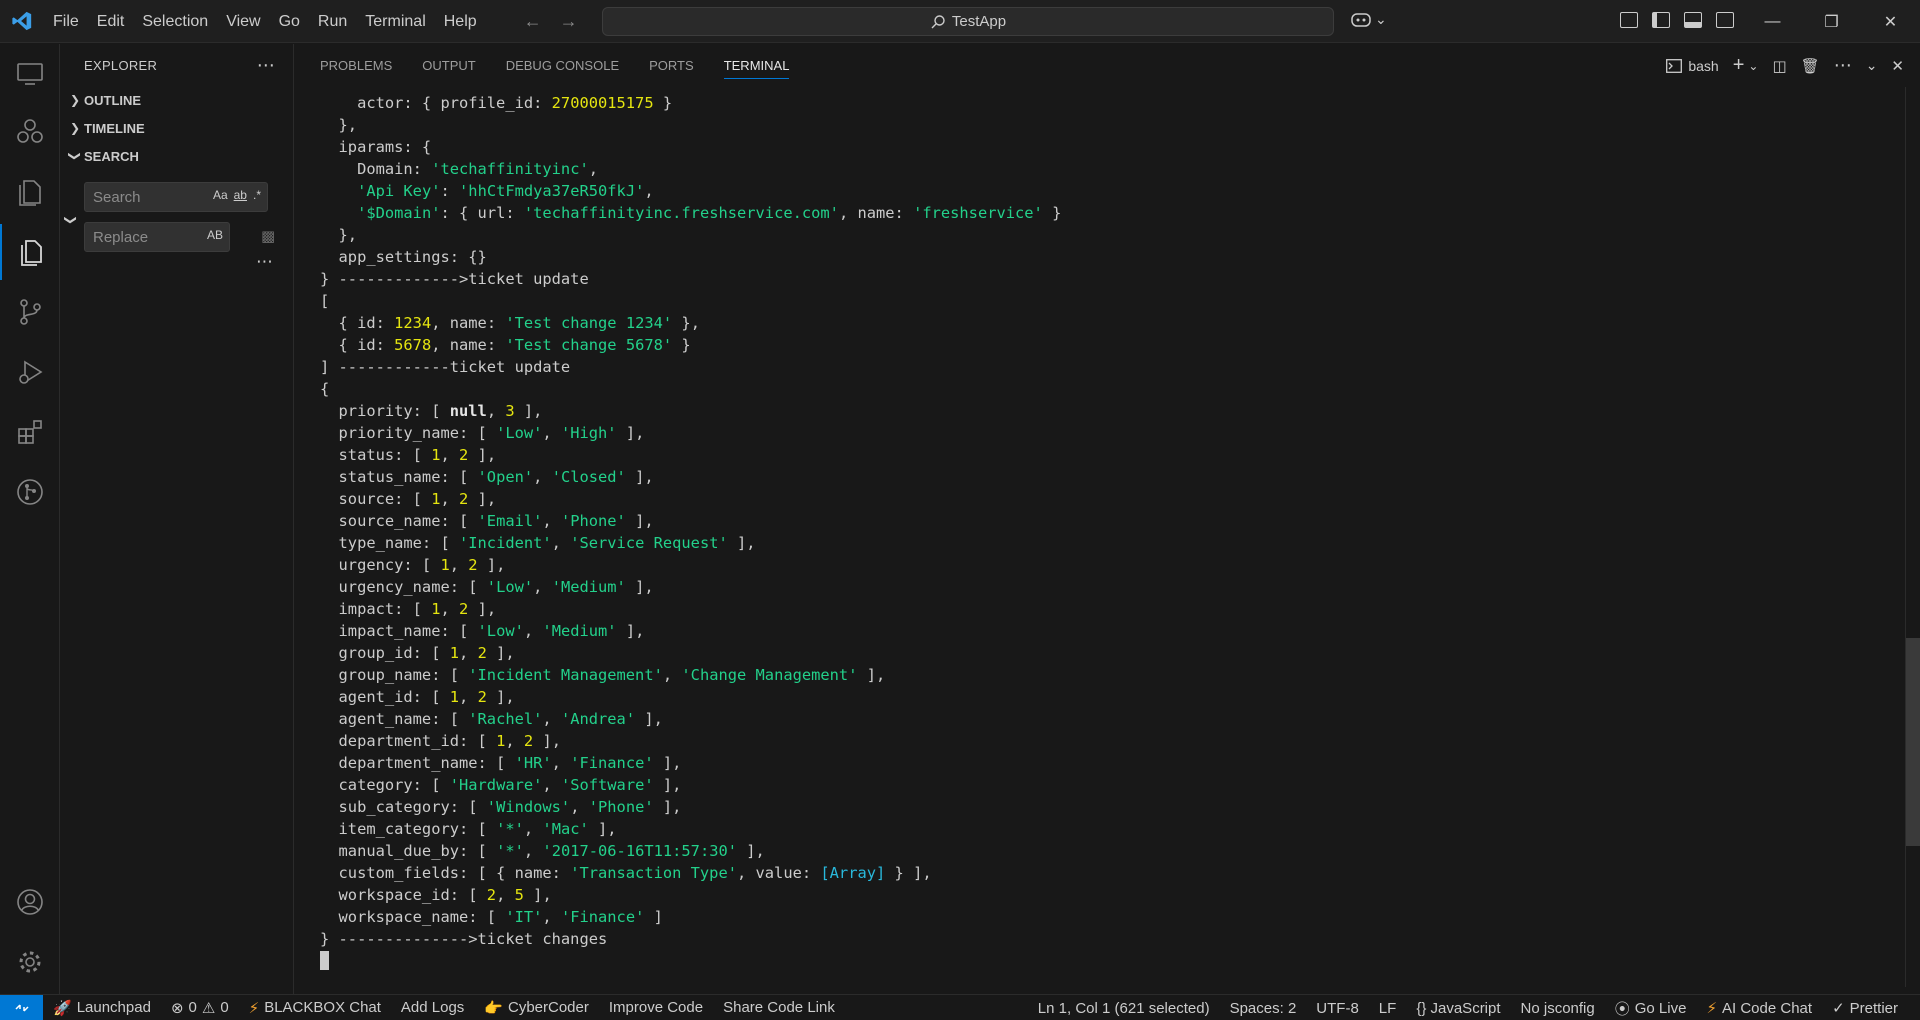 This screenshot has width=1920, height=1020. Describe the element at coordinates (432, 1007) in the screenshot. I see `add-logs-item: Add Logs` at that location.